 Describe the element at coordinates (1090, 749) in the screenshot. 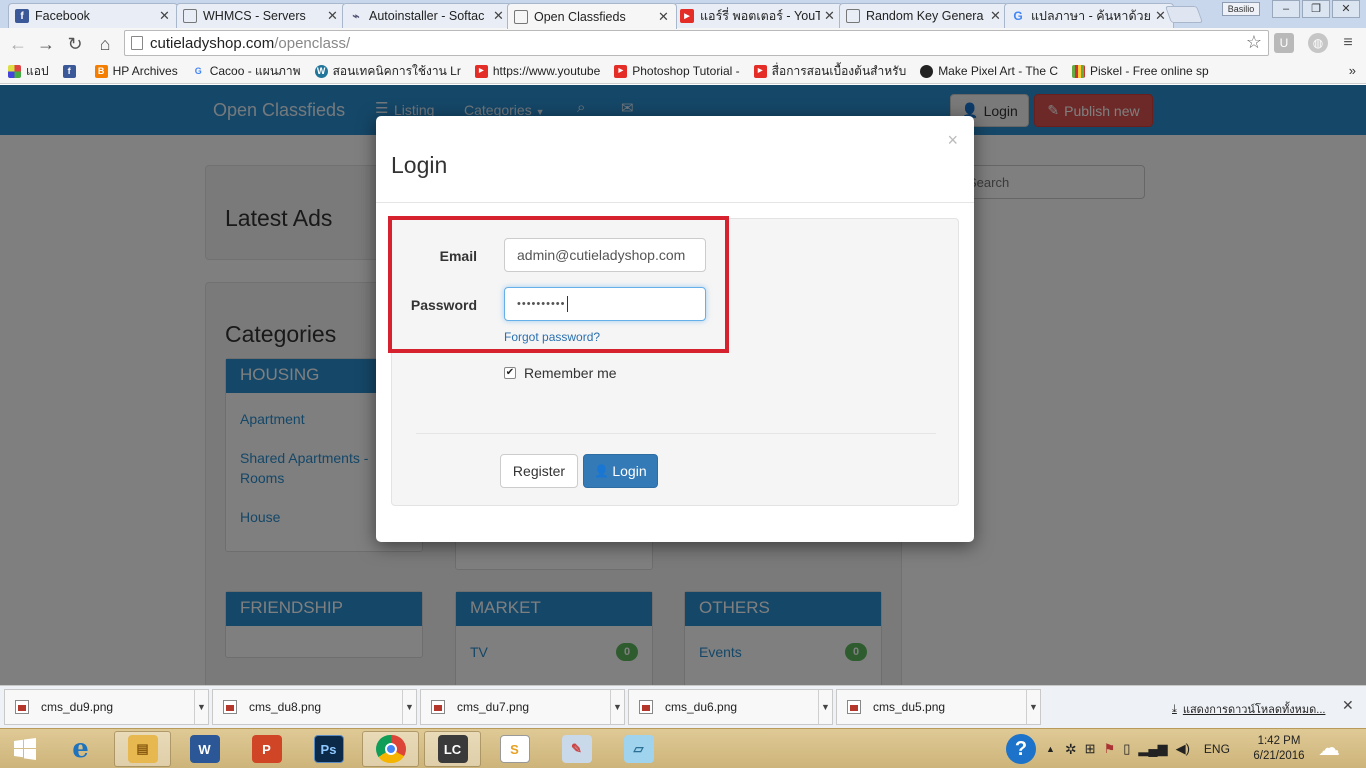

I see `windows-tray-icon: ⊞` at that location.